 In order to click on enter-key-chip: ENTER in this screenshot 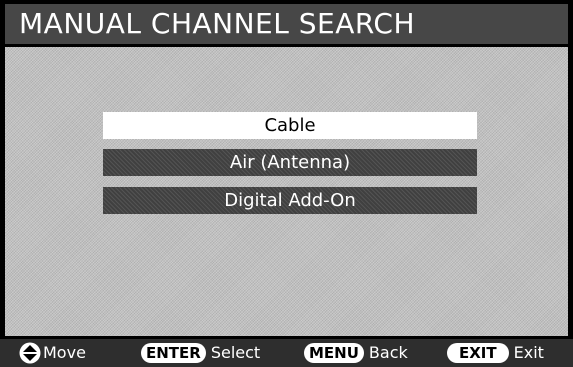, I will do `click(173, 353)`.